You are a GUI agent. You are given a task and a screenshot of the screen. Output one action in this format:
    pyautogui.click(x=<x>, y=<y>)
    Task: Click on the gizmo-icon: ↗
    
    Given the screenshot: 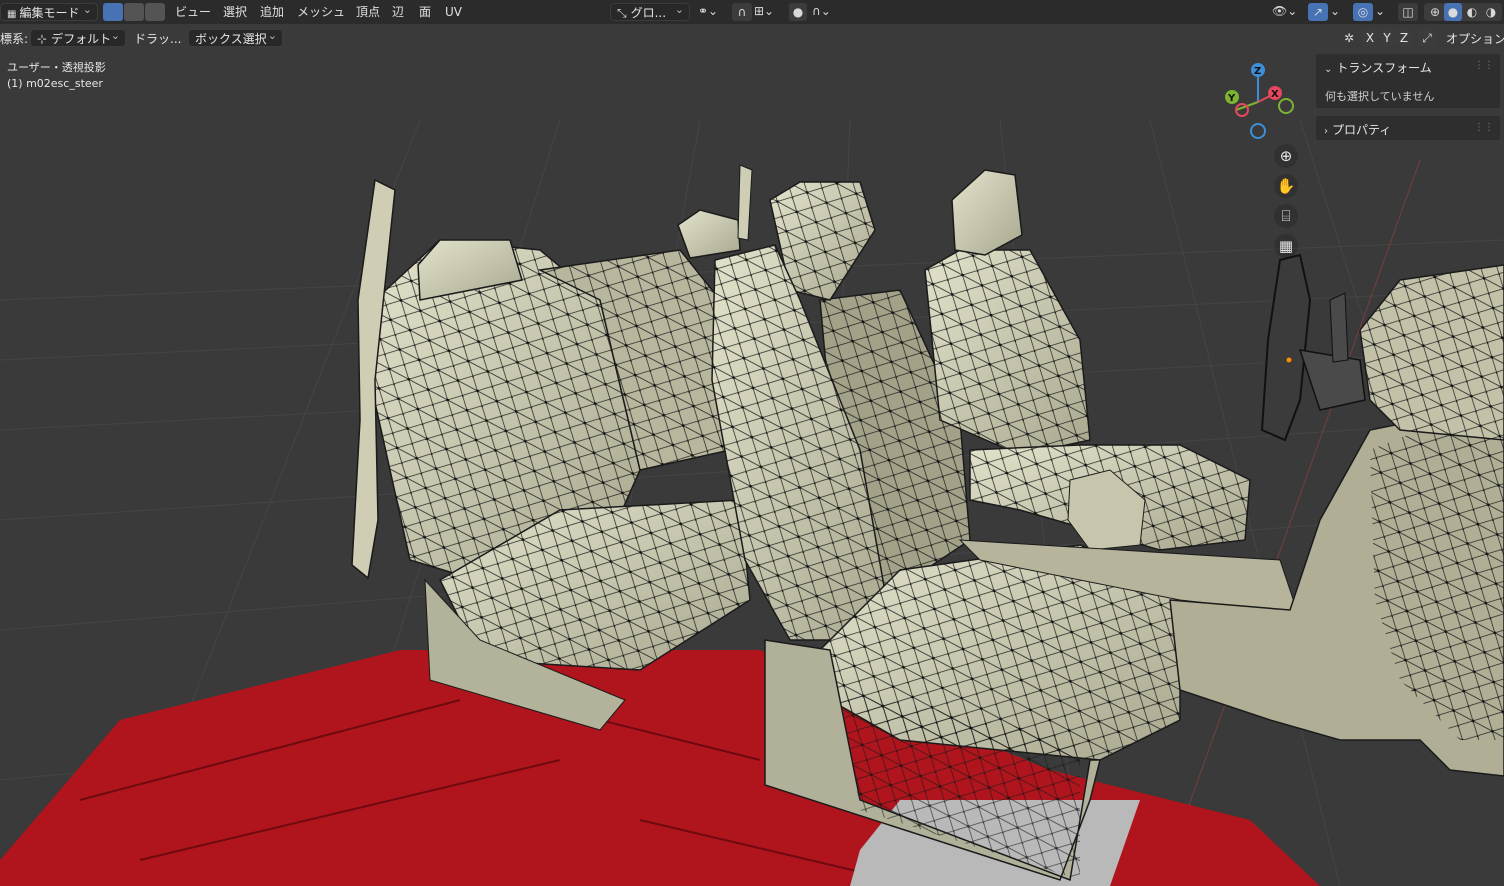 What is the action you would take?
    pyautogui.click(x=1318, y=12)
    